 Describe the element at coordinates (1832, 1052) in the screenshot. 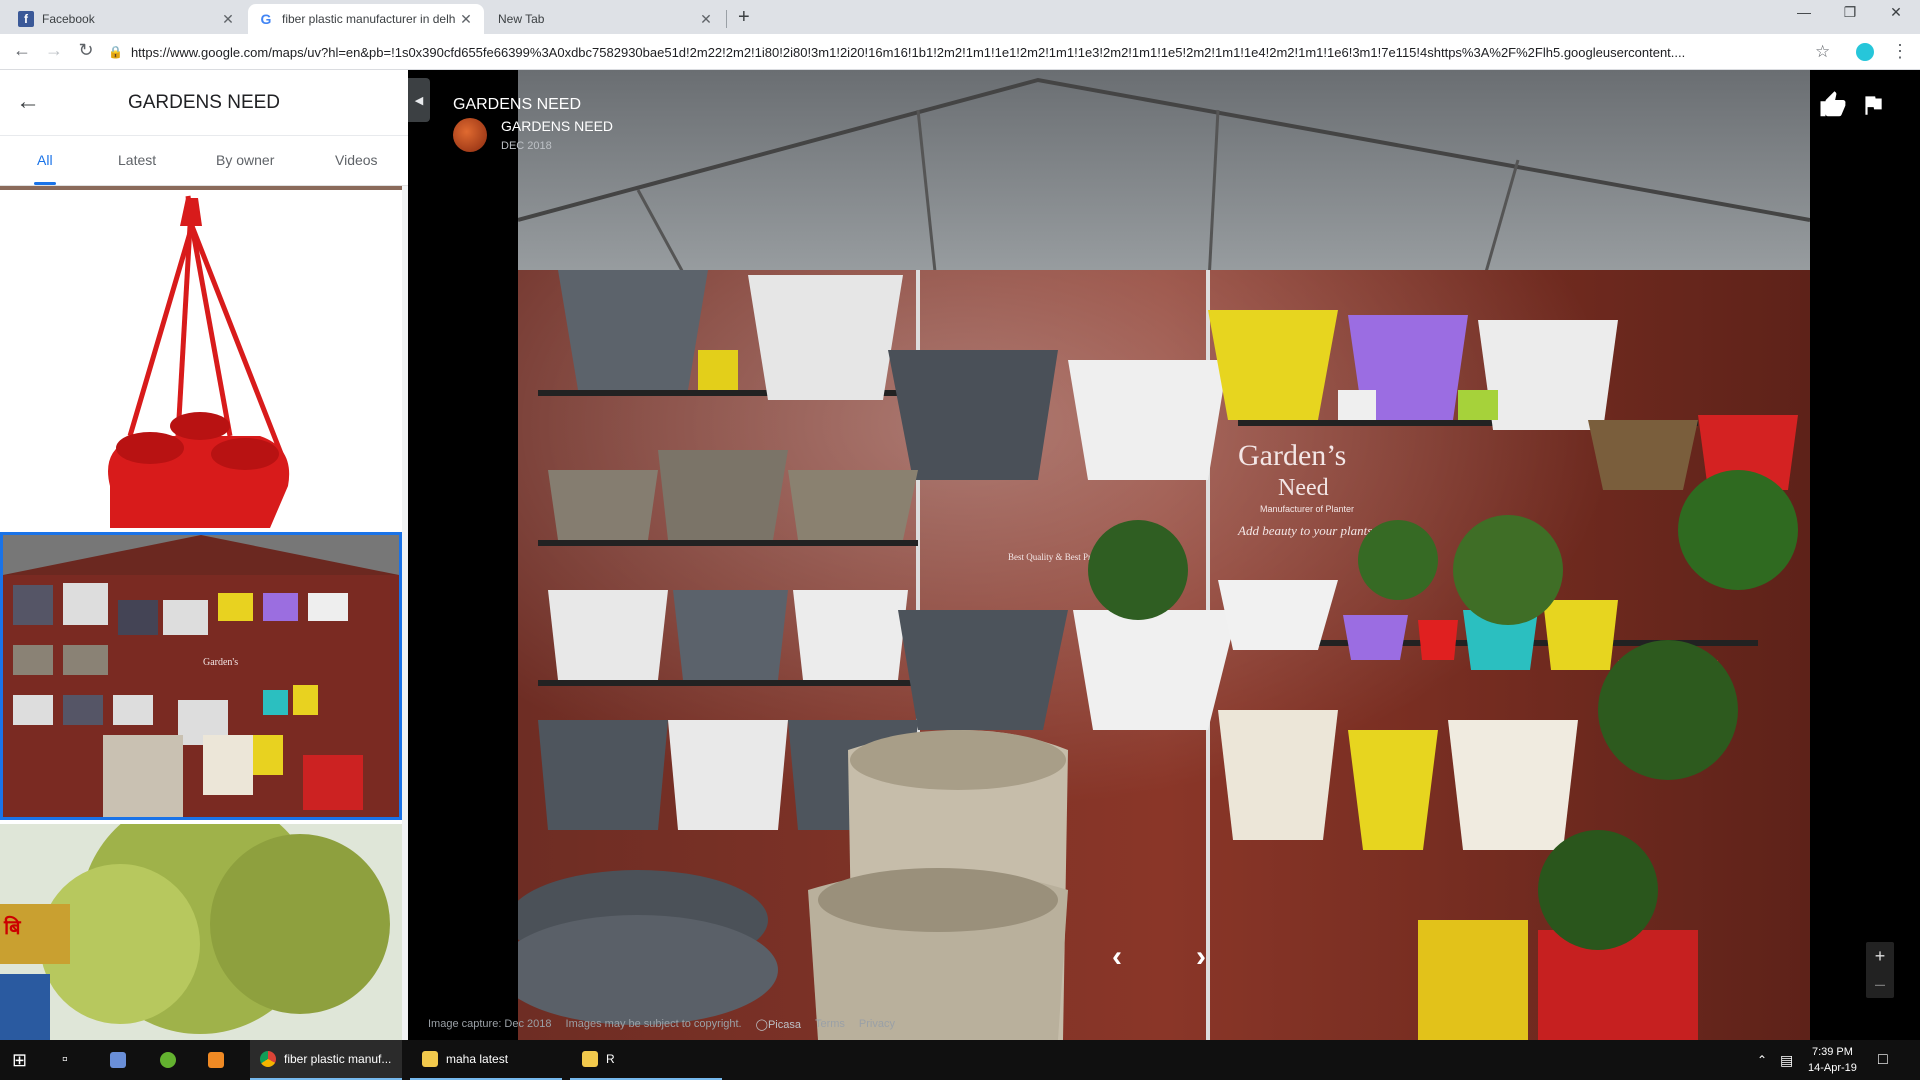

I see `clock-time: 7:39 PM` at that location.